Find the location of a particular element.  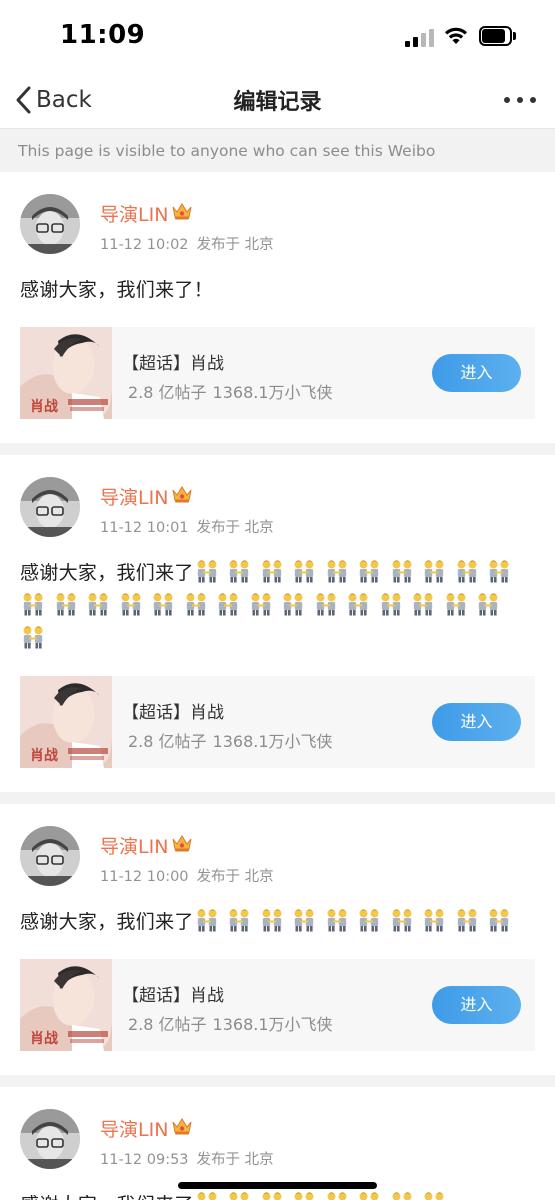

wifi-icon is located at coordinates (456, 35).